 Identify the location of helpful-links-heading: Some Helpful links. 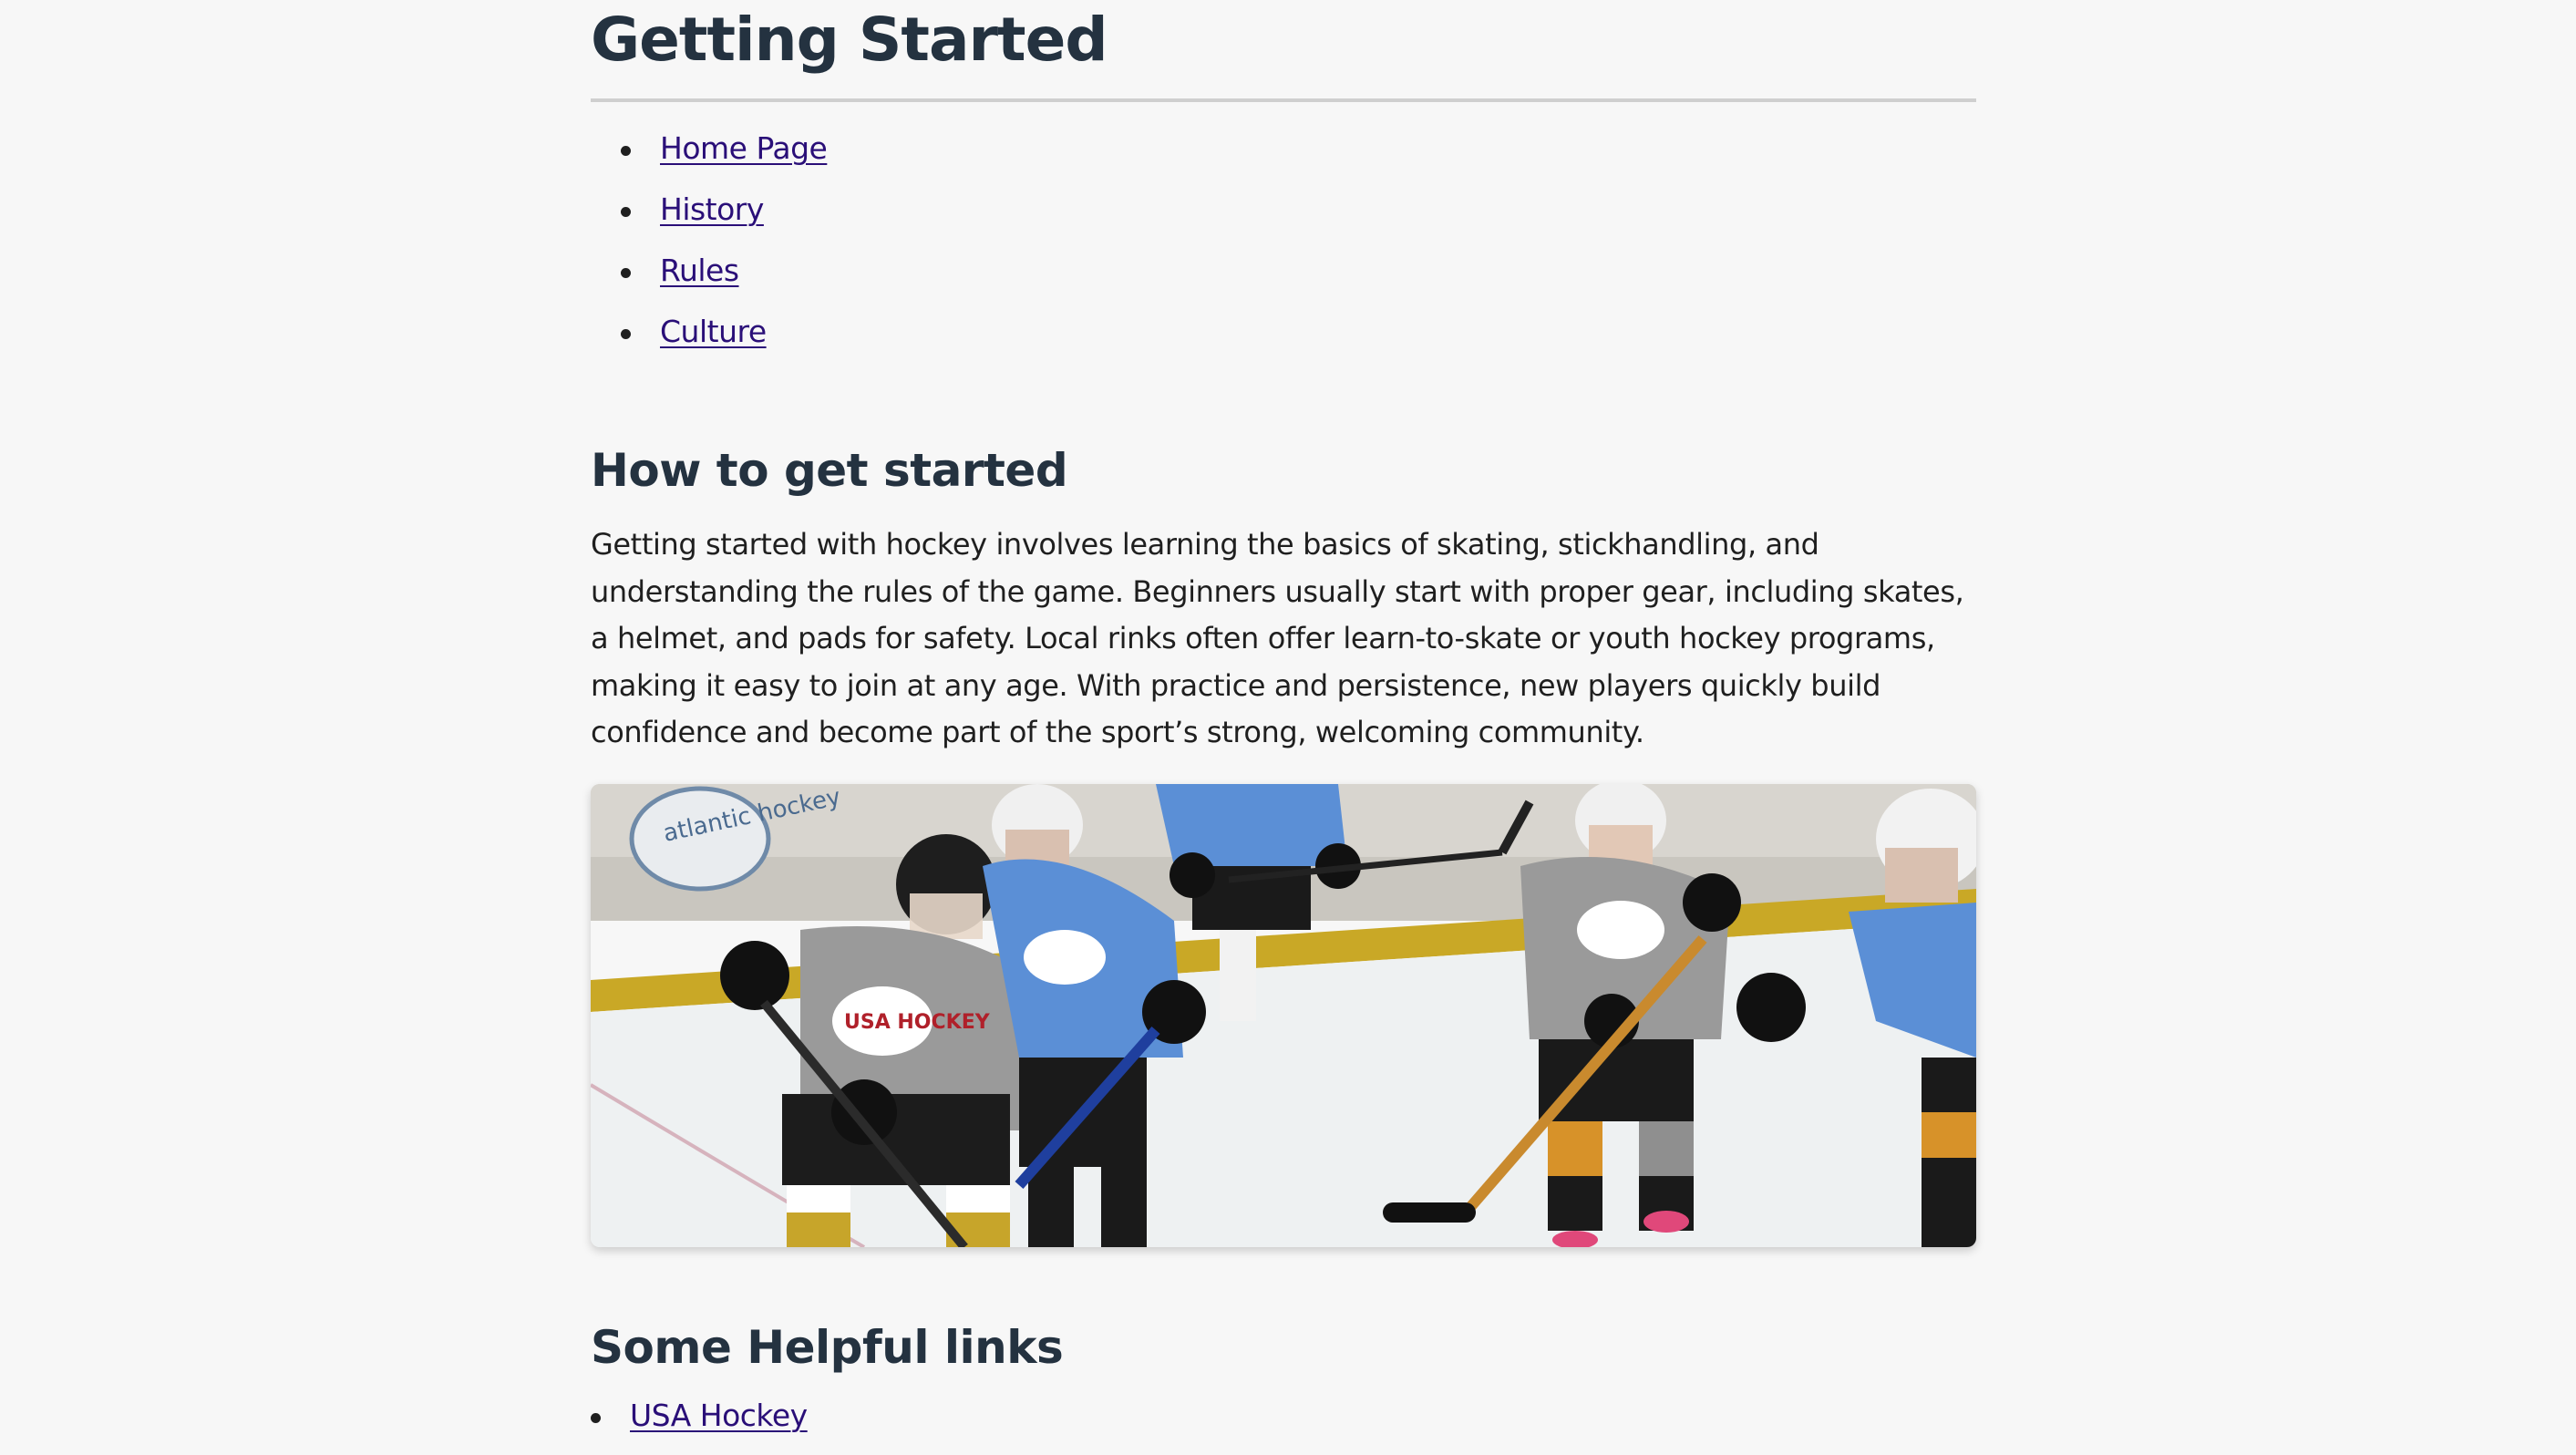
(827, 1347).